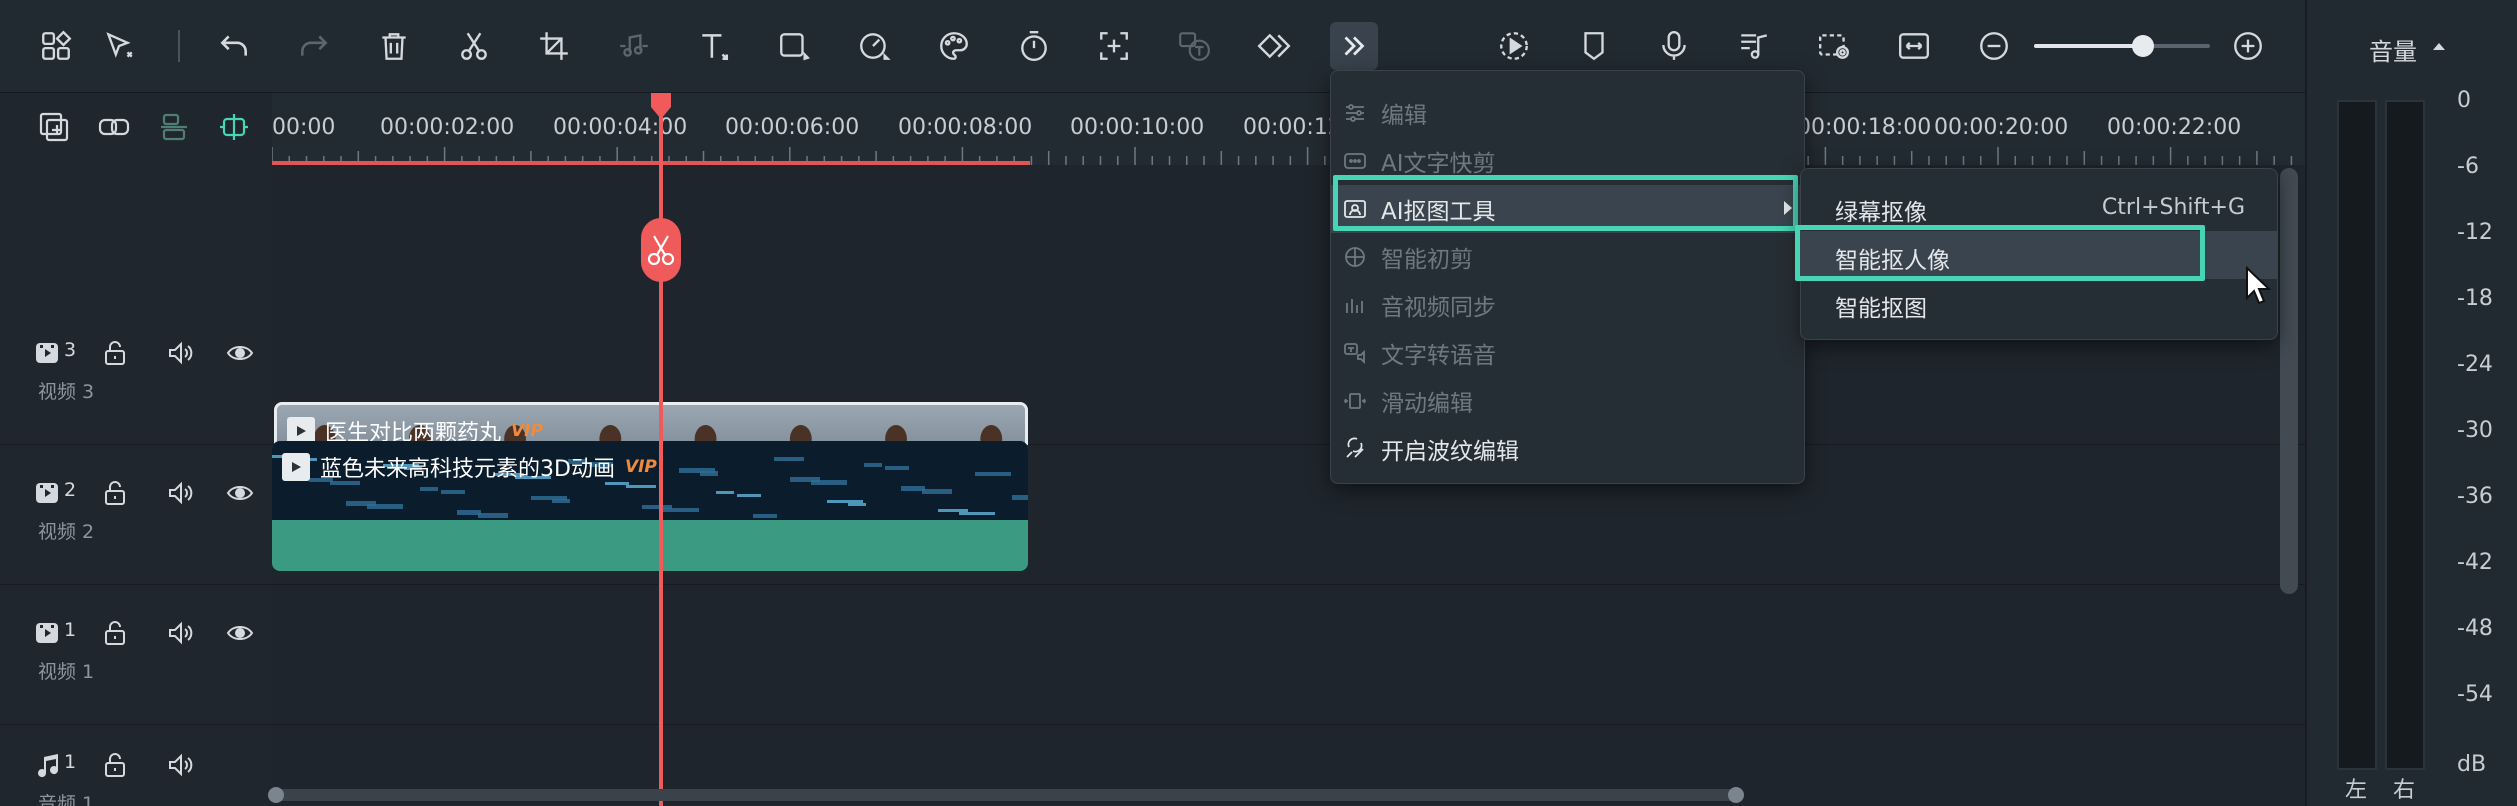 Image resolution: width=2517 pixels, height=806 pixels. What do you see at coordinates (54, 127) in the screenshot?
I see `add-track-icon` at bounding box center [54, 127].